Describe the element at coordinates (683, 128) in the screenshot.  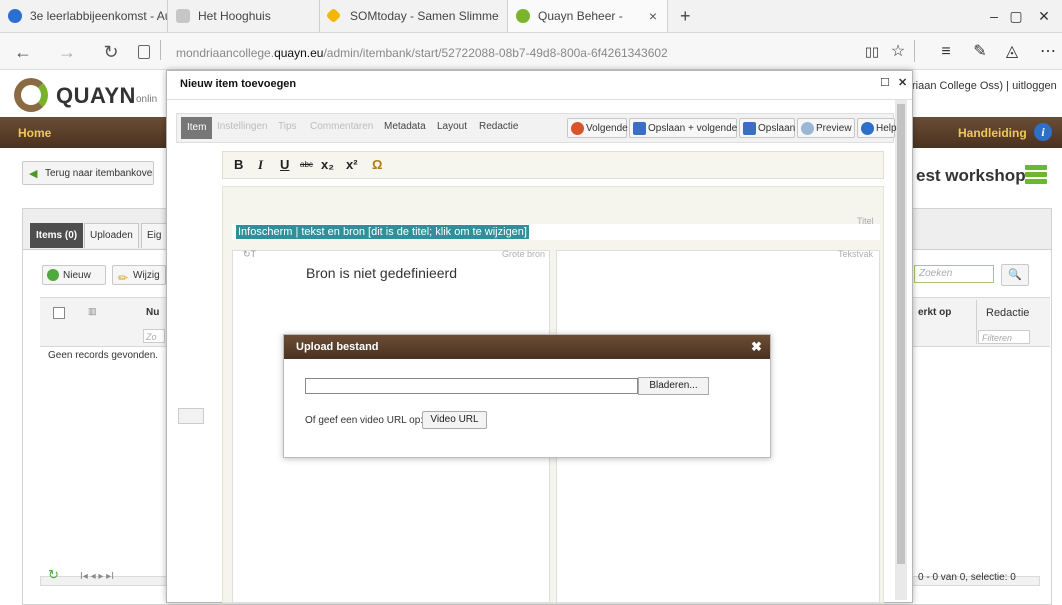
I see `save-next-button: Opslaan + volgende` at that location.